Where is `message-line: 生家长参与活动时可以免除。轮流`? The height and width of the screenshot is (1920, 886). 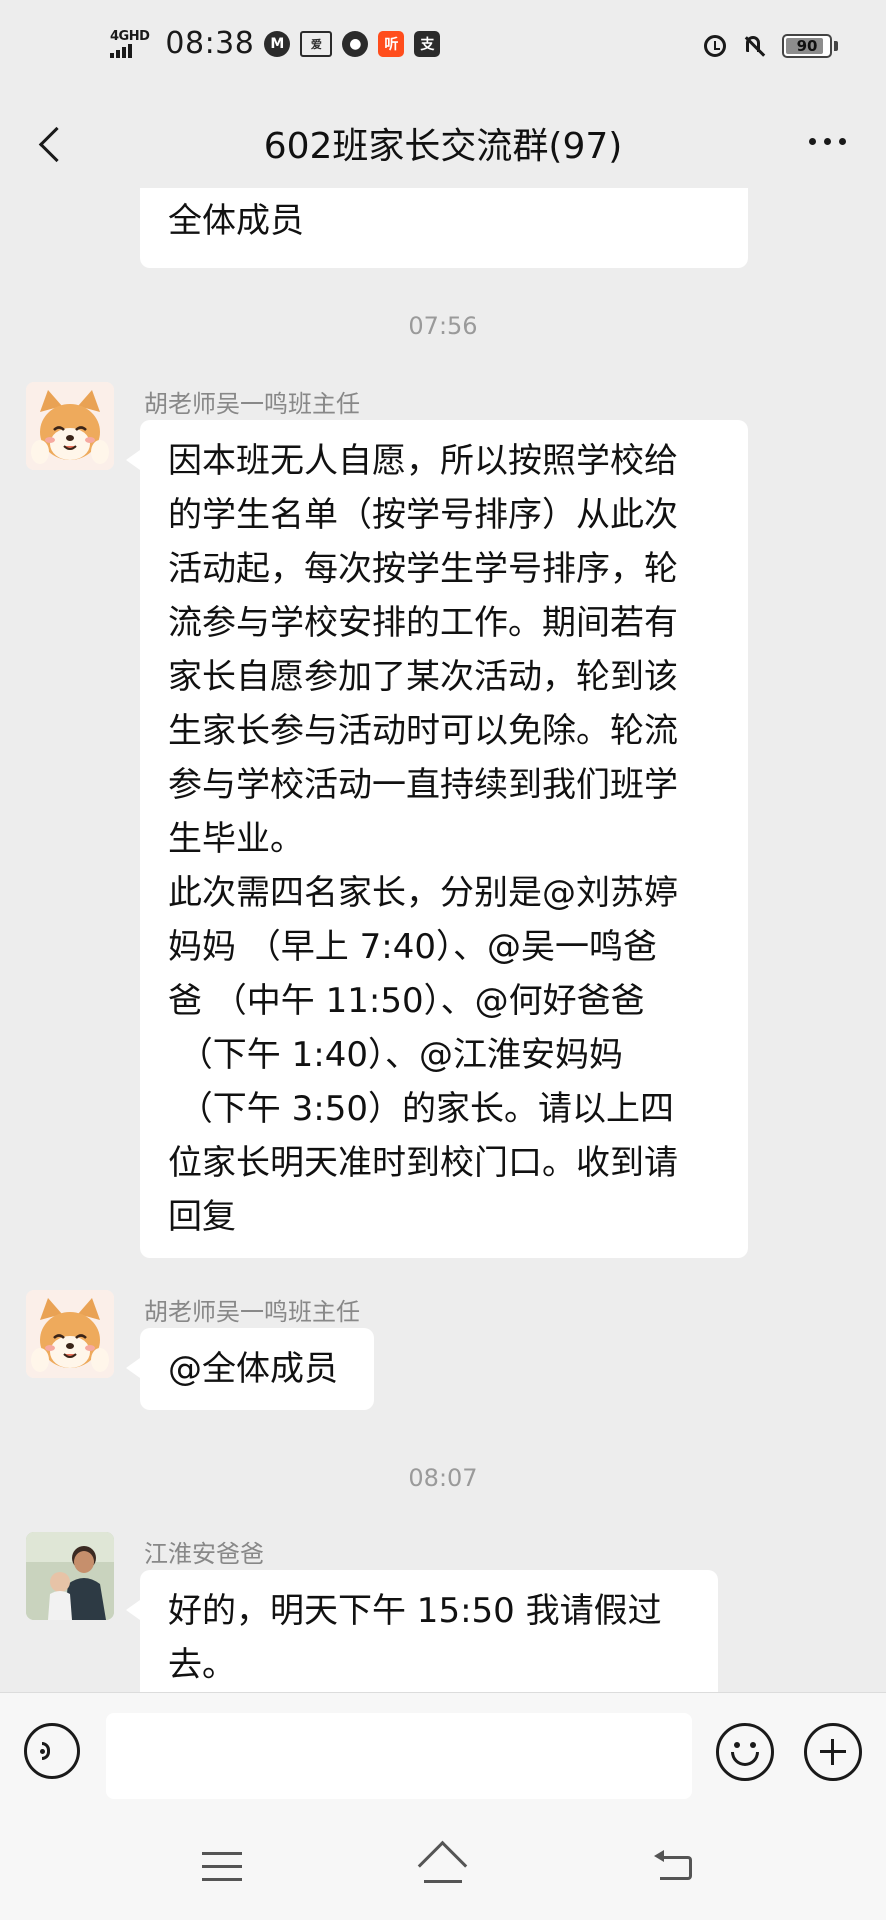
message-line: 生家长参与活动时可以免除。轮流 is located at coordinates (423, 731).